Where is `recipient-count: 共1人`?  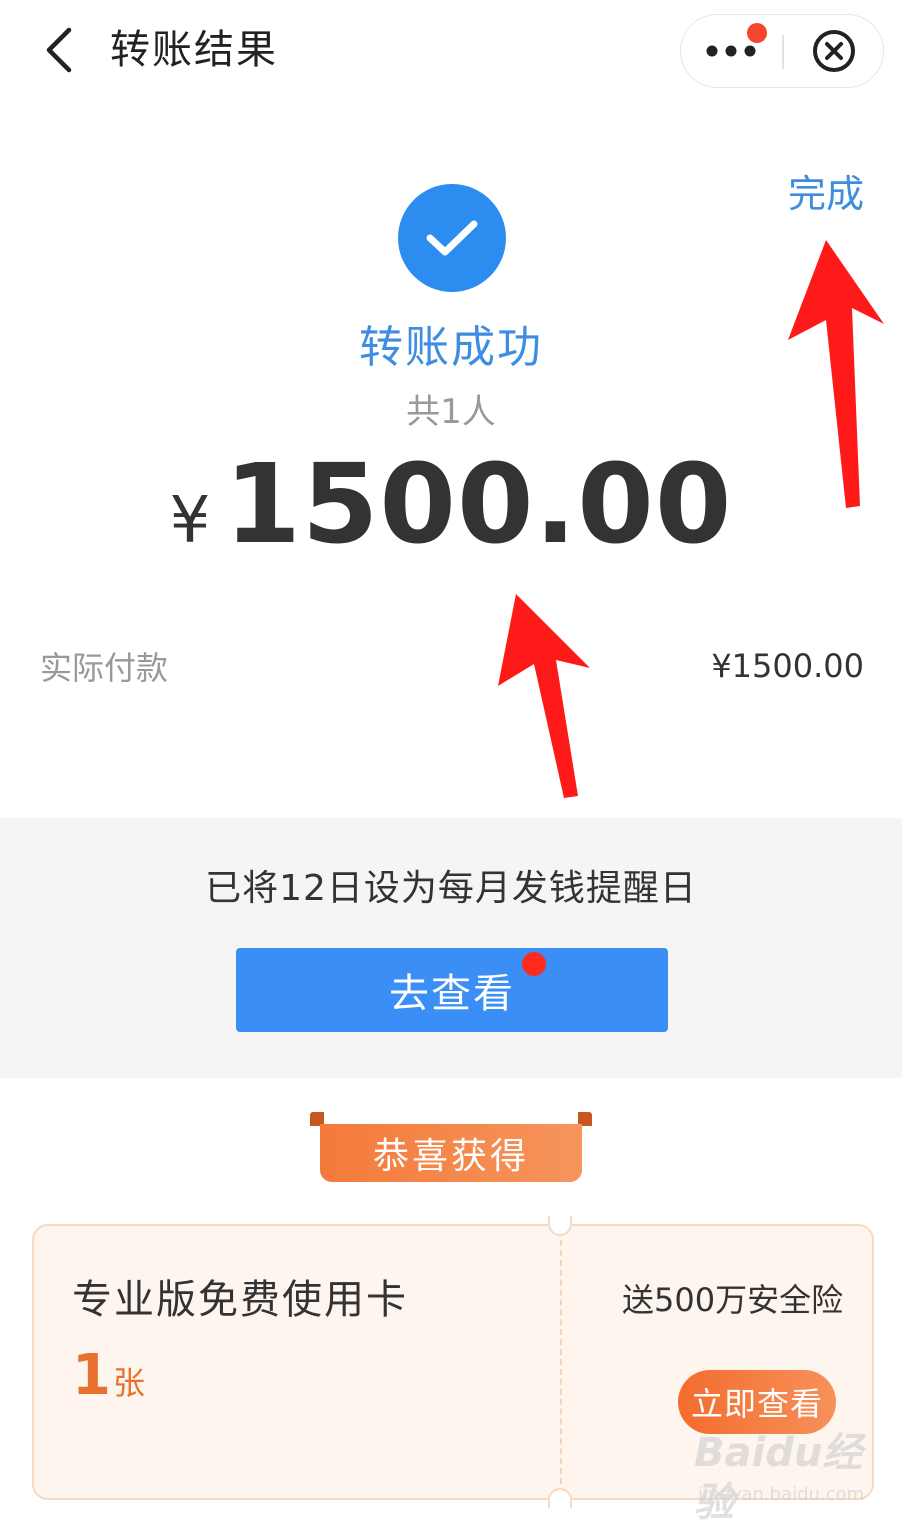
recipient-count: 共1人 is located at coordinates (451, 412).